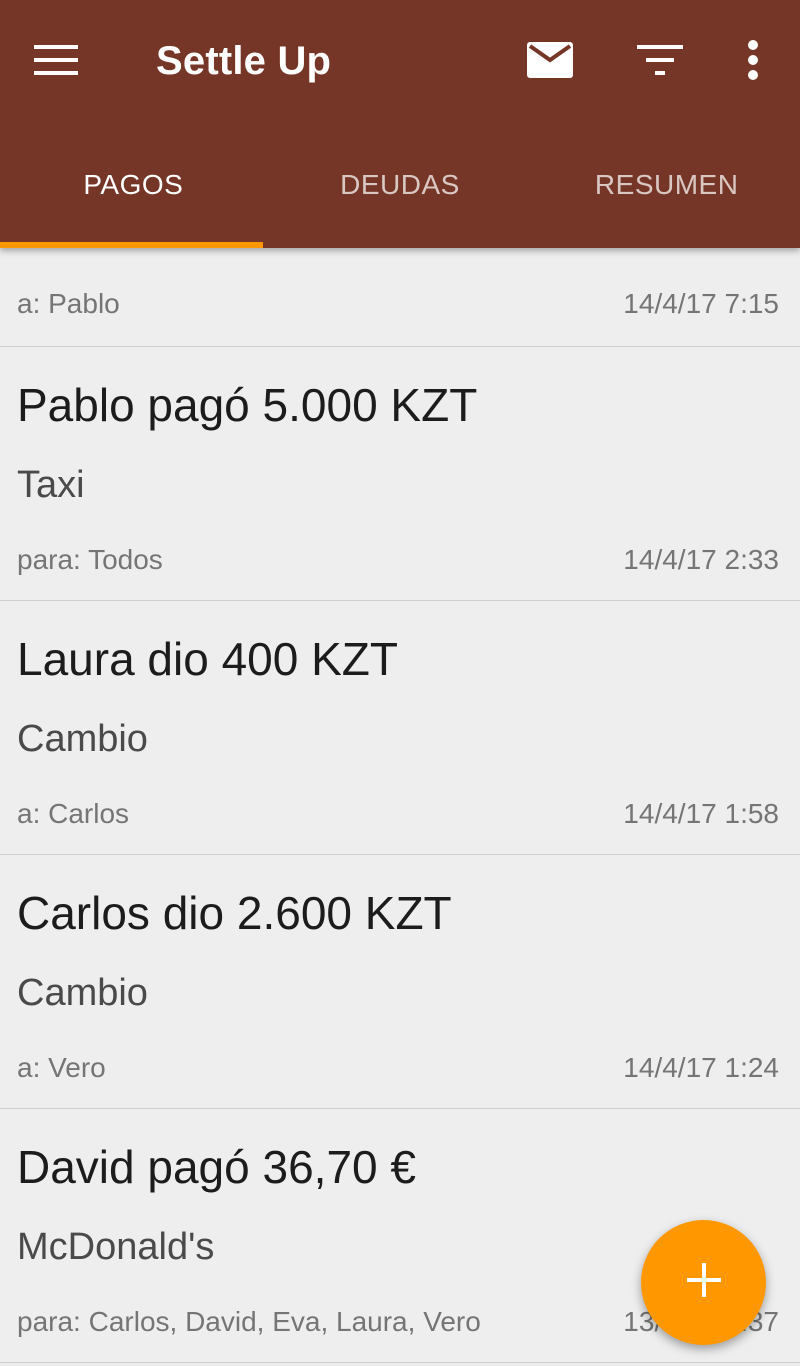  I want to click on toolbar: Settle Up, so click(400, 62).